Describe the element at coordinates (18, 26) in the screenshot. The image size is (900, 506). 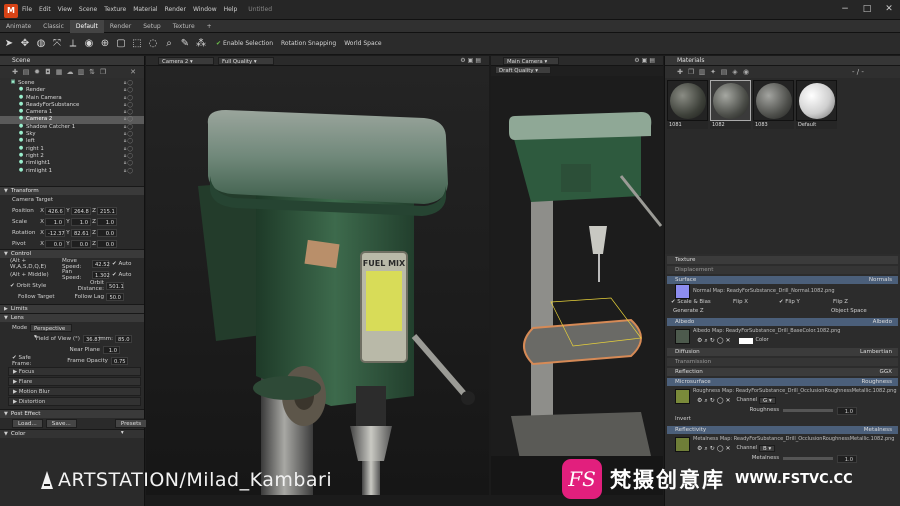
I see `tab-animate: Animate` at that location.